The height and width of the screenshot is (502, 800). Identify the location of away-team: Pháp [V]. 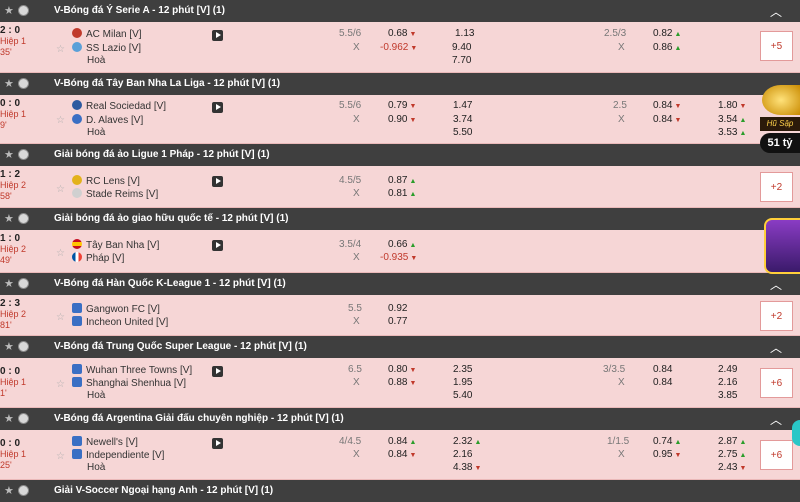
(98, 258).